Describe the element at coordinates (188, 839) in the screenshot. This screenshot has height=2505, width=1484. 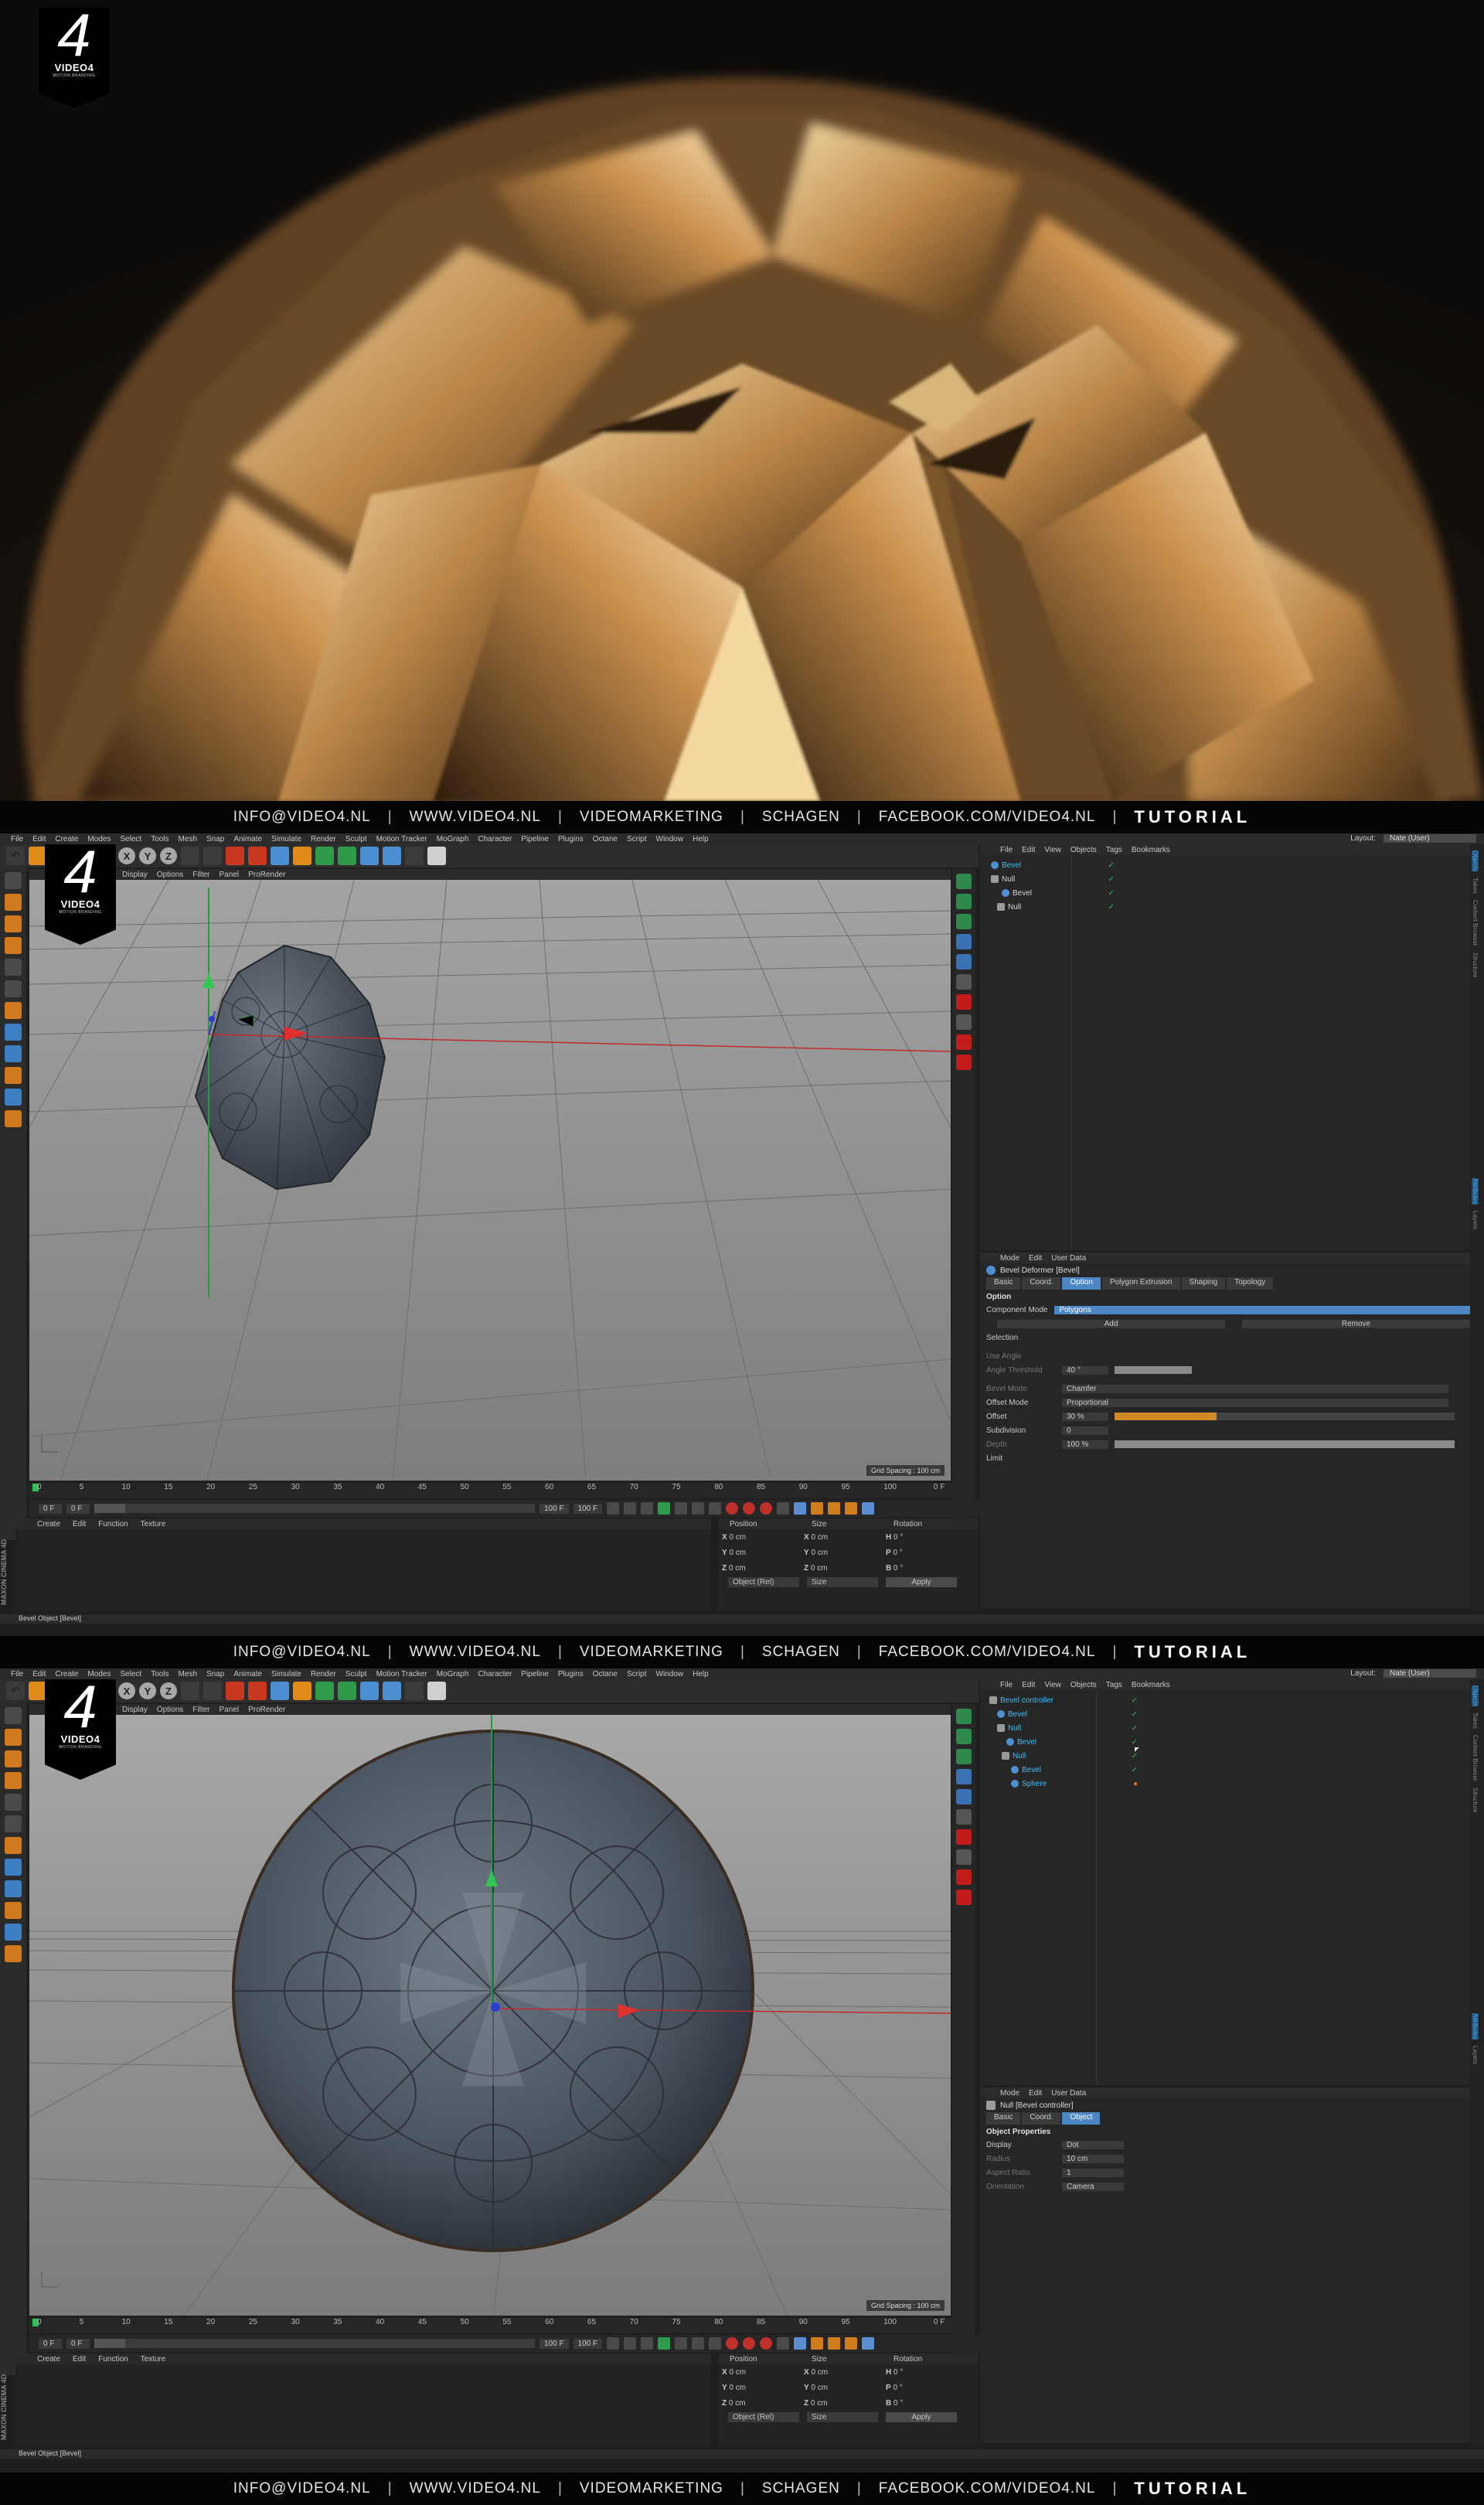
I see `menu-mesh: Mesh` at that location.